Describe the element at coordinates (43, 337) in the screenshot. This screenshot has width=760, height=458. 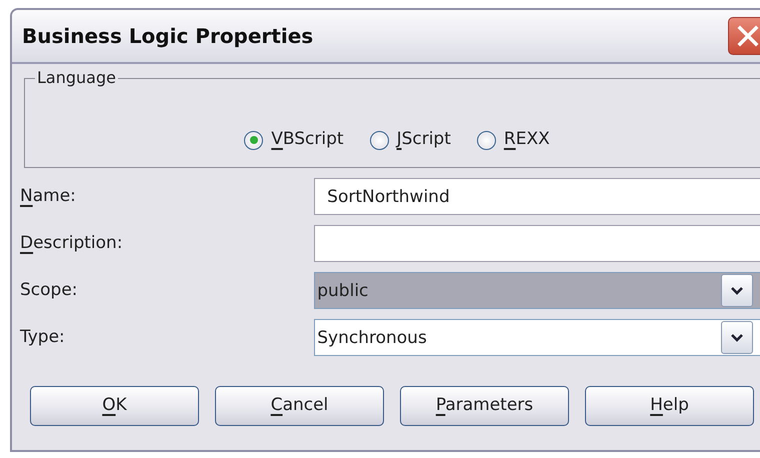
I see `field-label: Type:` at that location.